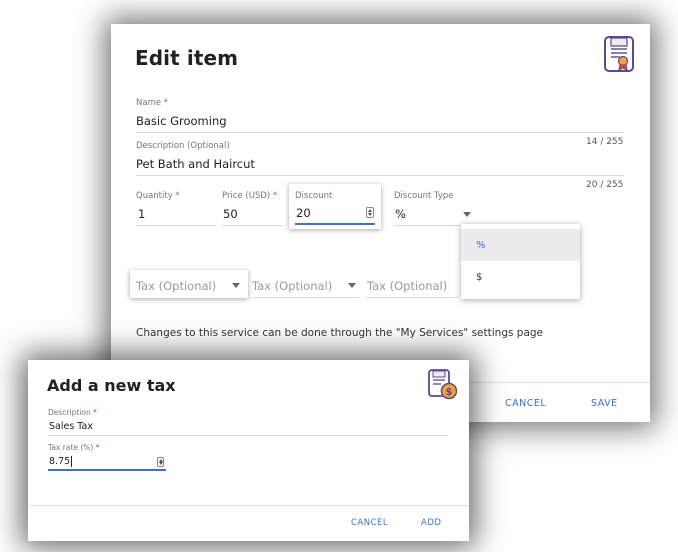 The image size is (678, 552). I want to click on tax-rate-input: 8.75, so click(61, 461).